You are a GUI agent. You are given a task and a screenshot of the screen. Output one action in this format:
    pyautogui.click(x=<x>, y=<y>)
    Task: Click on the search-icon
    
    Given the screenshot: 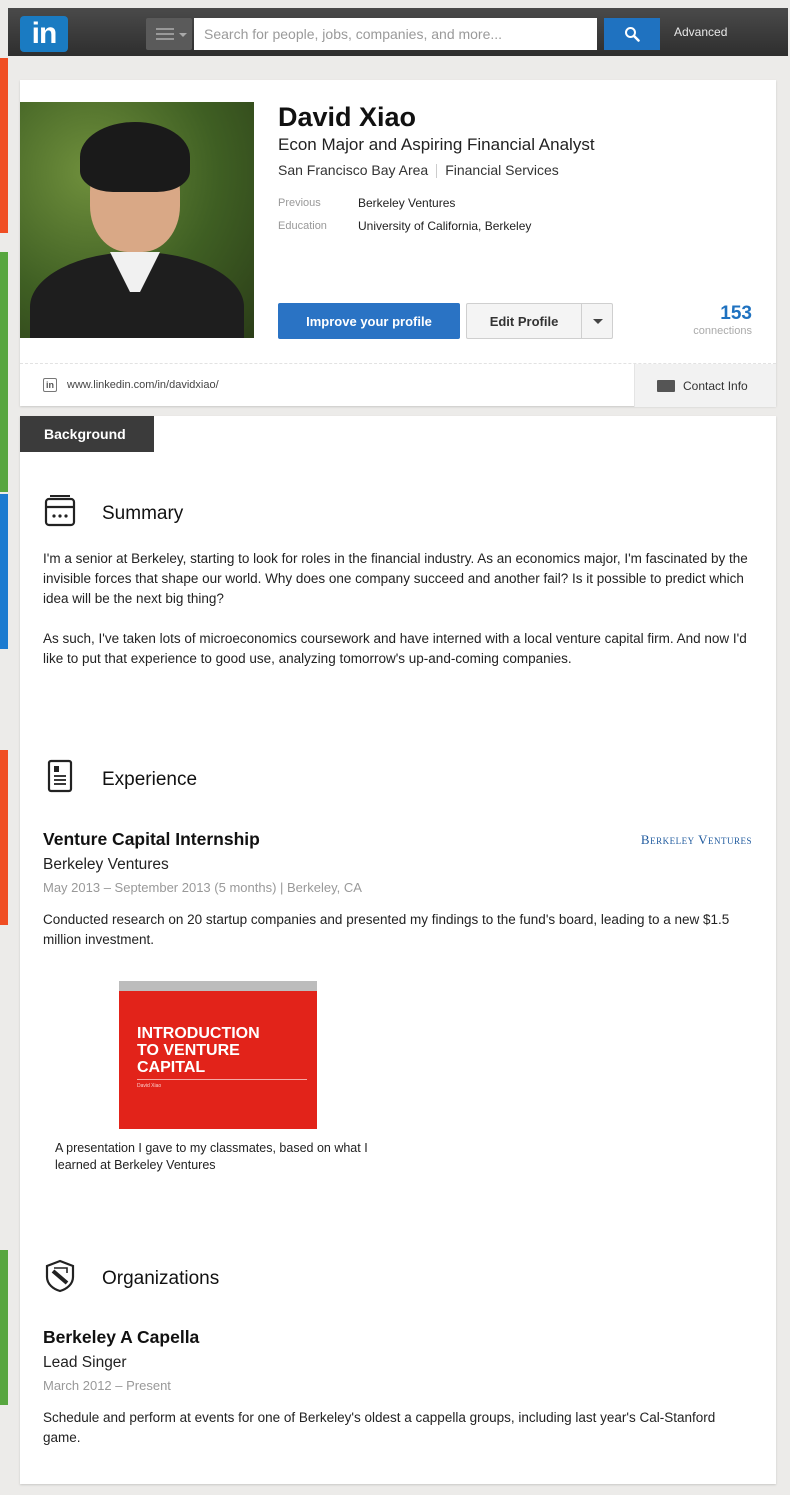 What is the action you would take?
    pyautogui.click(x=632, y=34)
    